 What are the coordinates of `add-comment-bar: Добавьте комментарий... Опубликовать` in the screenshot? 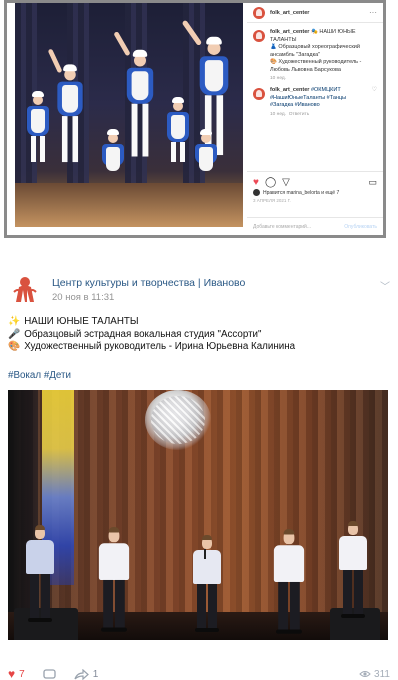 It's located at (315, 226).